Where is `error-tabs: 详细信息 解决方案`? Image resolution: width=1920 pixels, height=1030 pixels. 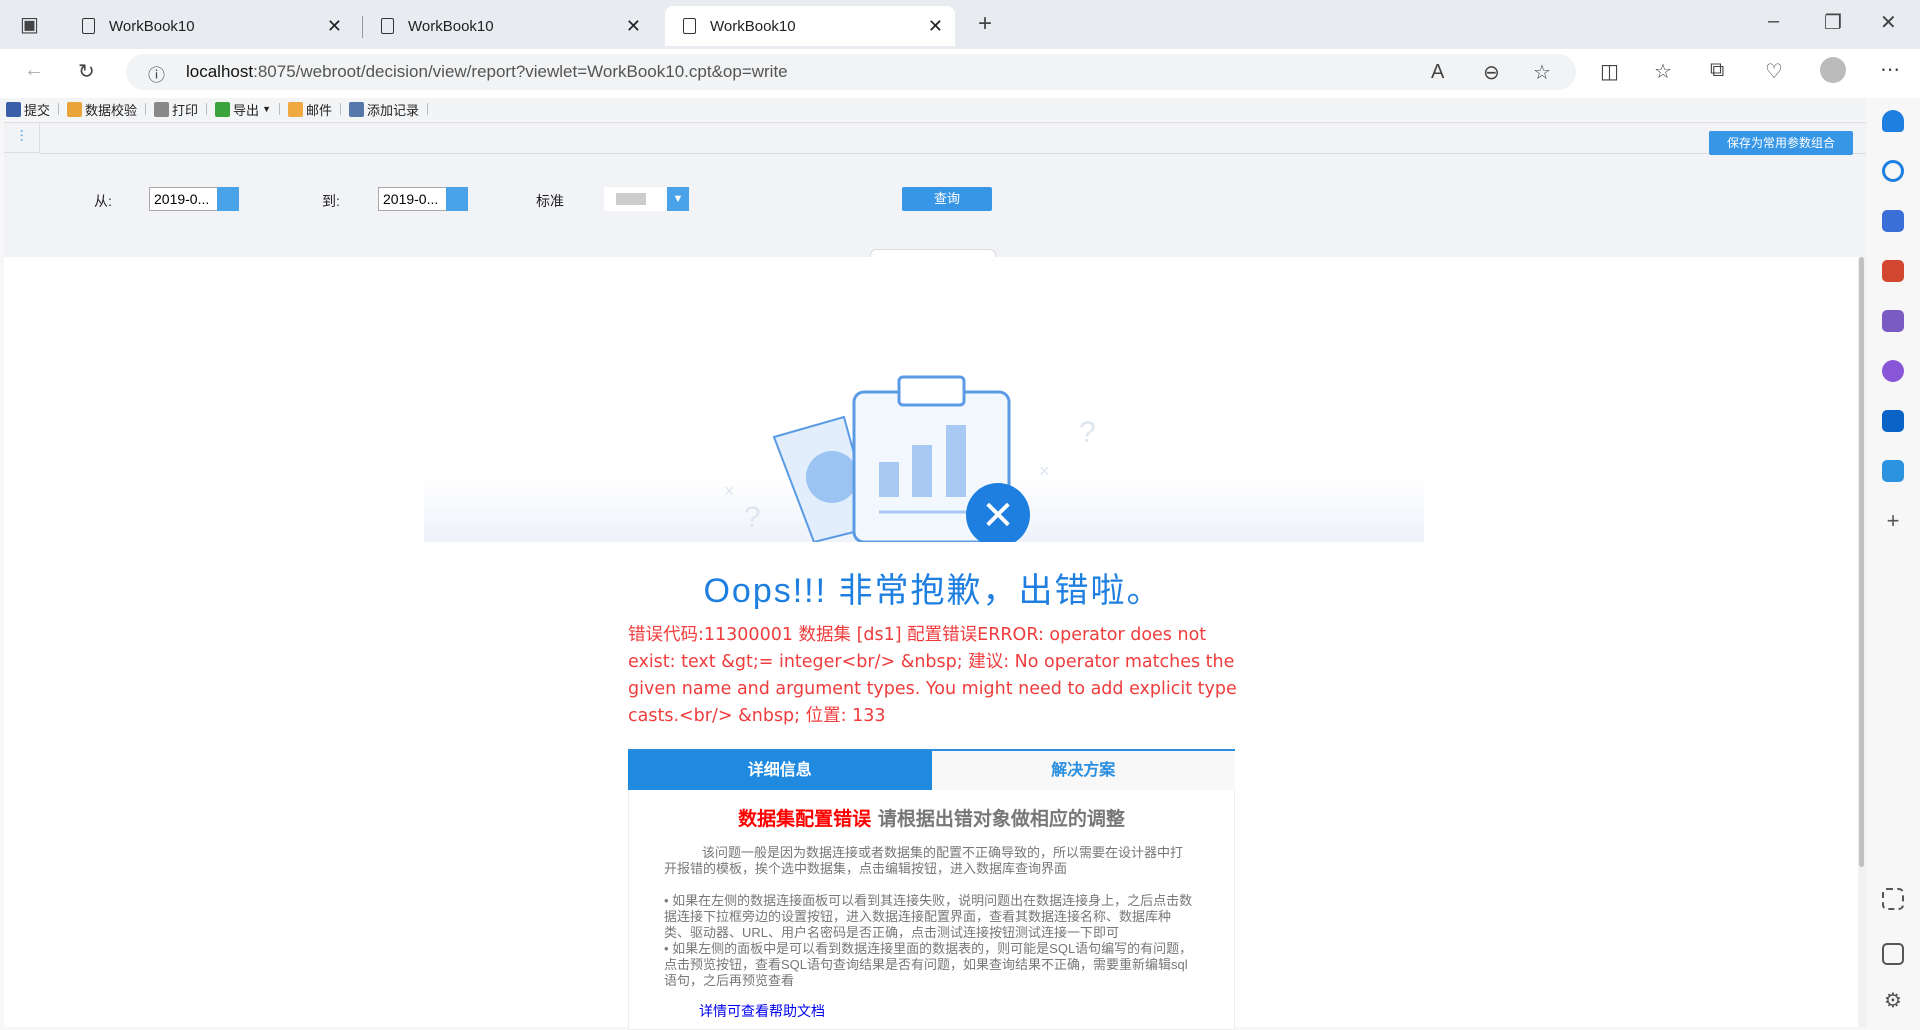 error-tabs: 详细信息 解决方案 is located at coordinates (931, 769).